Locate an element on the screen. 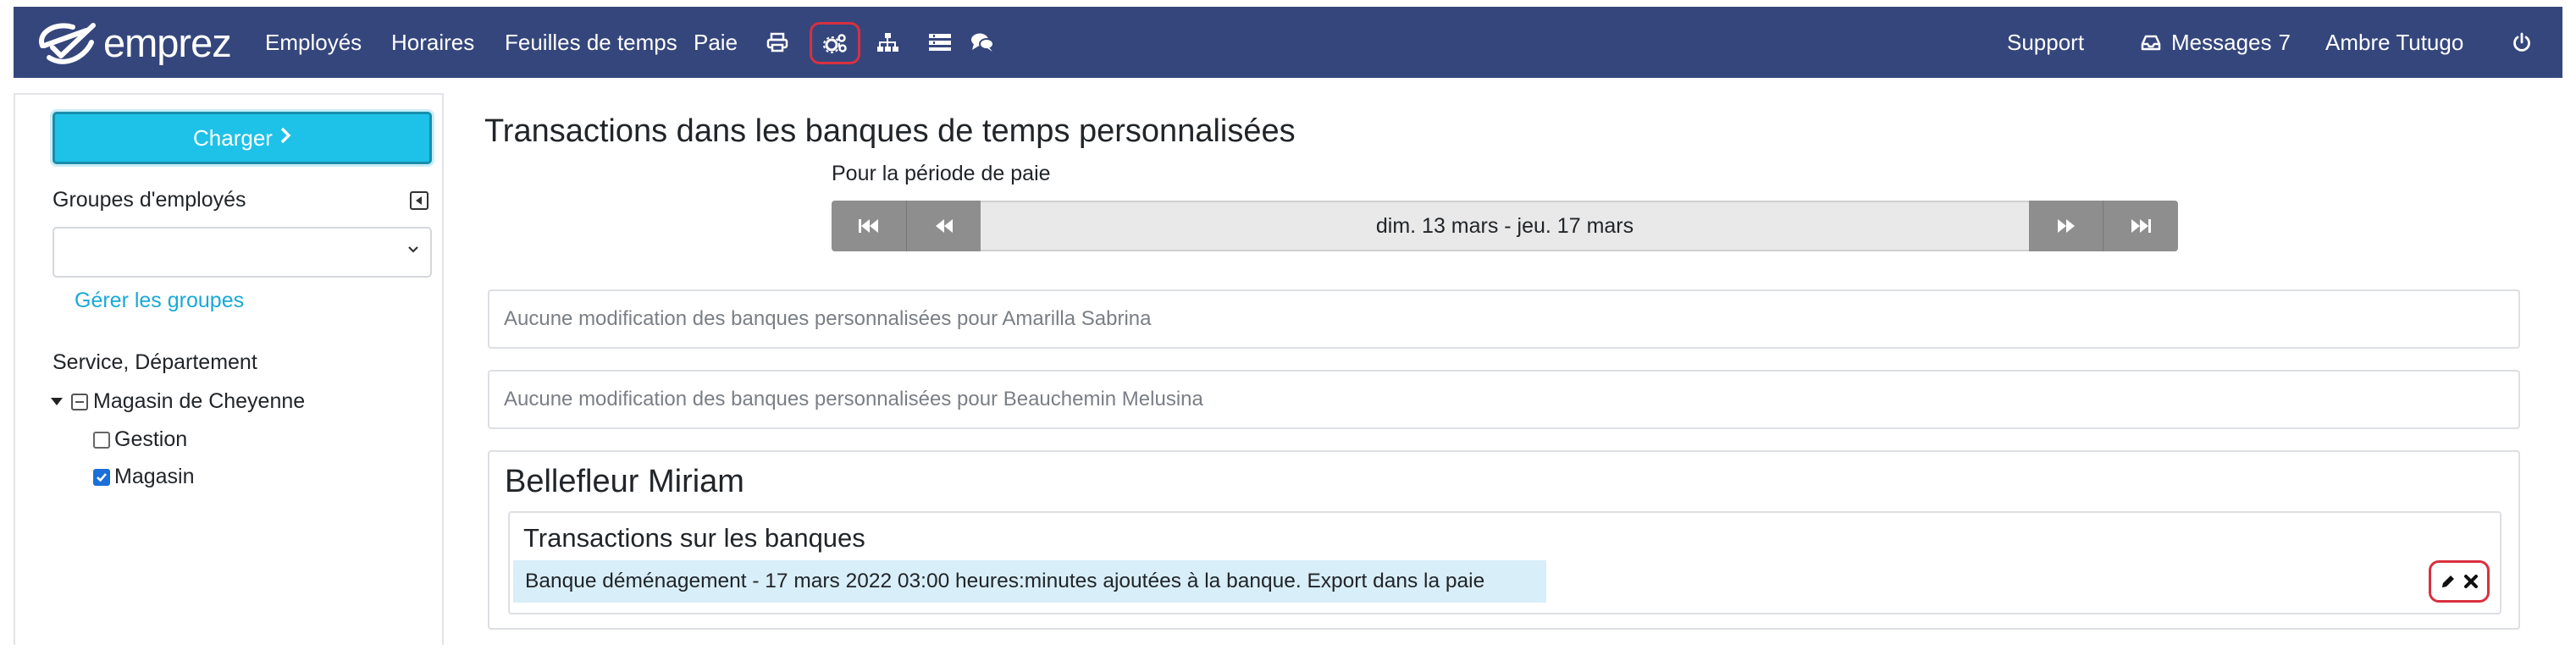 The image size is (2576, 650). next-period-button is located at coordinates (2066, 226).